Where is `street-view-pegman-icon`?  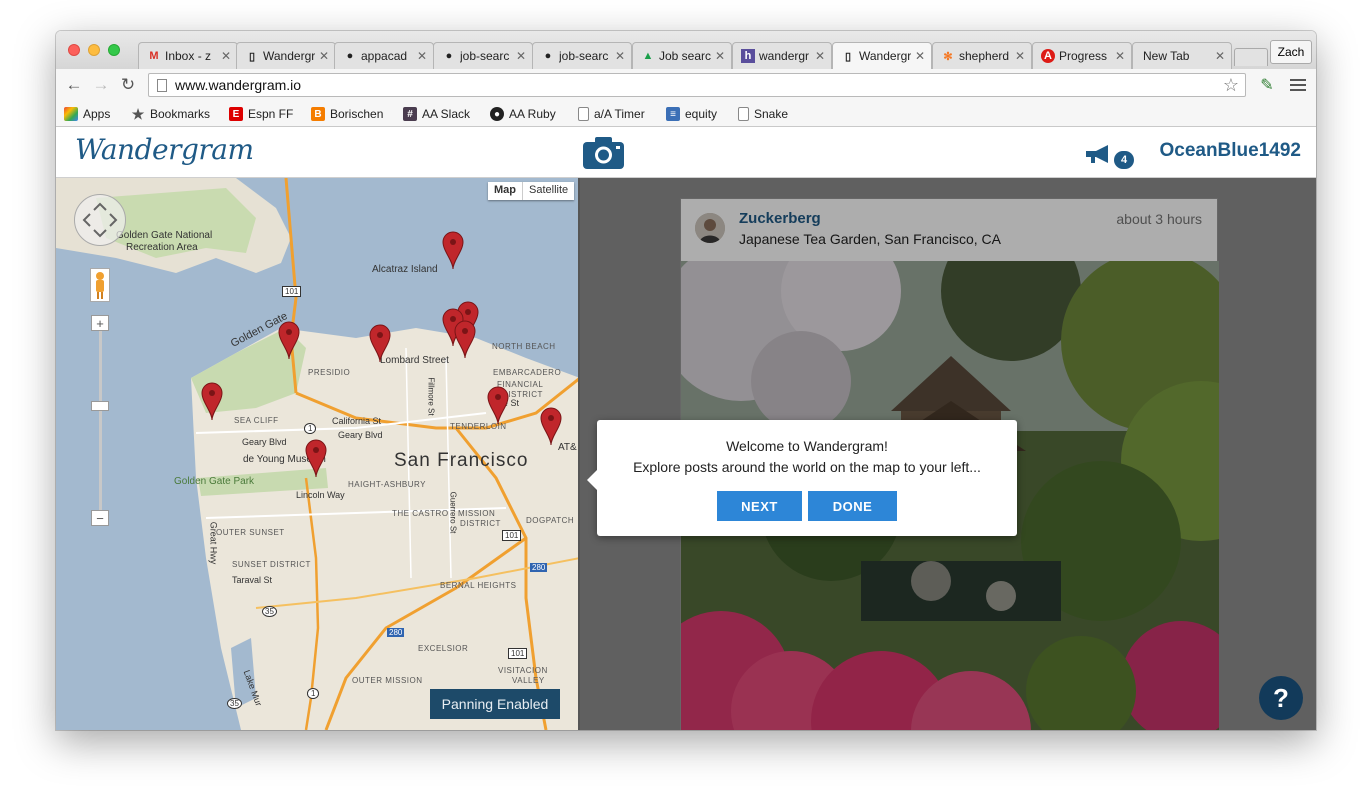 street-view-pegman-icon is located at coordinates (100, 285).